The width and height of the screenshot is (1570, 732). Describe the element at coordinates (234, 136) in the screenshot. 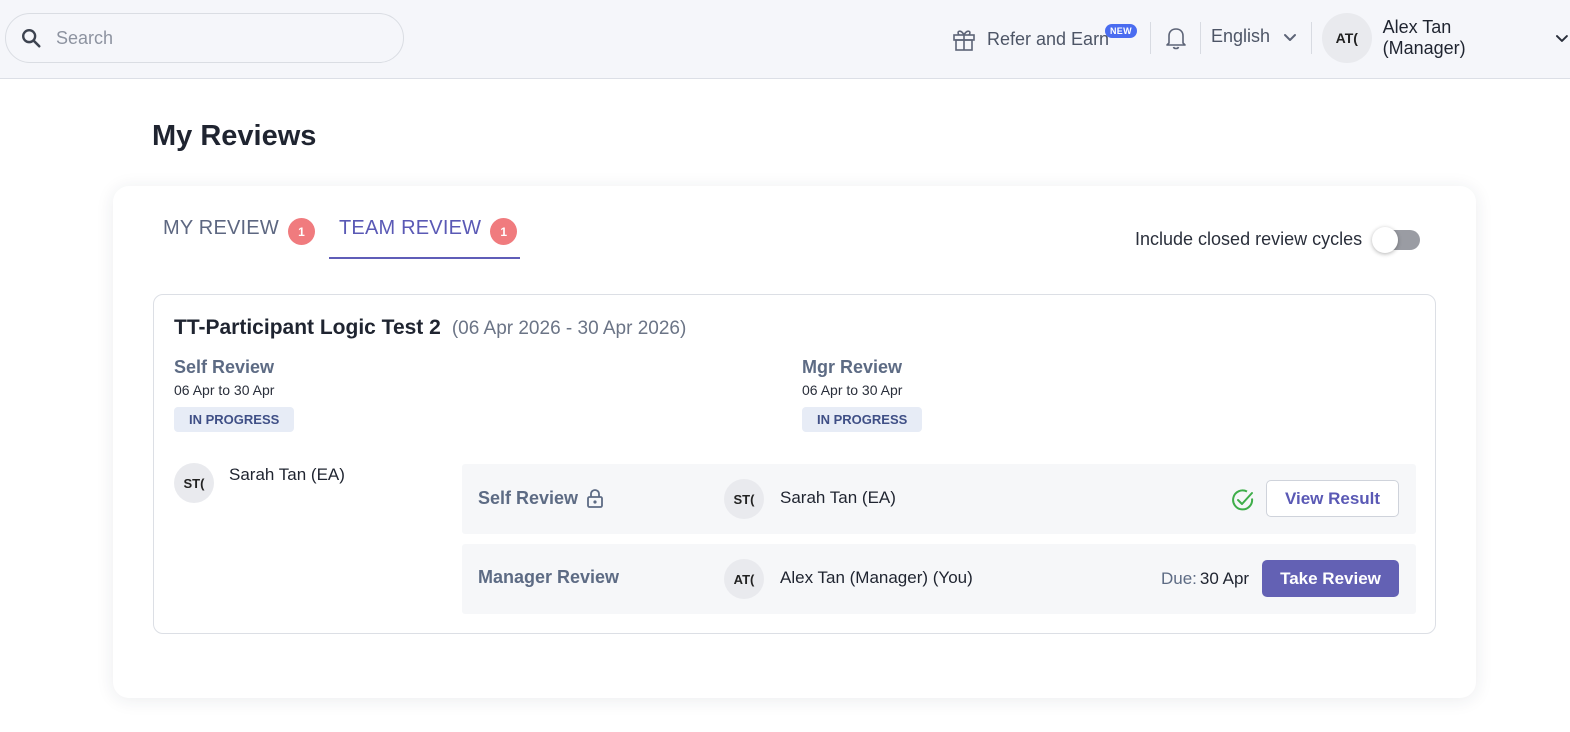

I see `page-title: My Reviews` at that location.